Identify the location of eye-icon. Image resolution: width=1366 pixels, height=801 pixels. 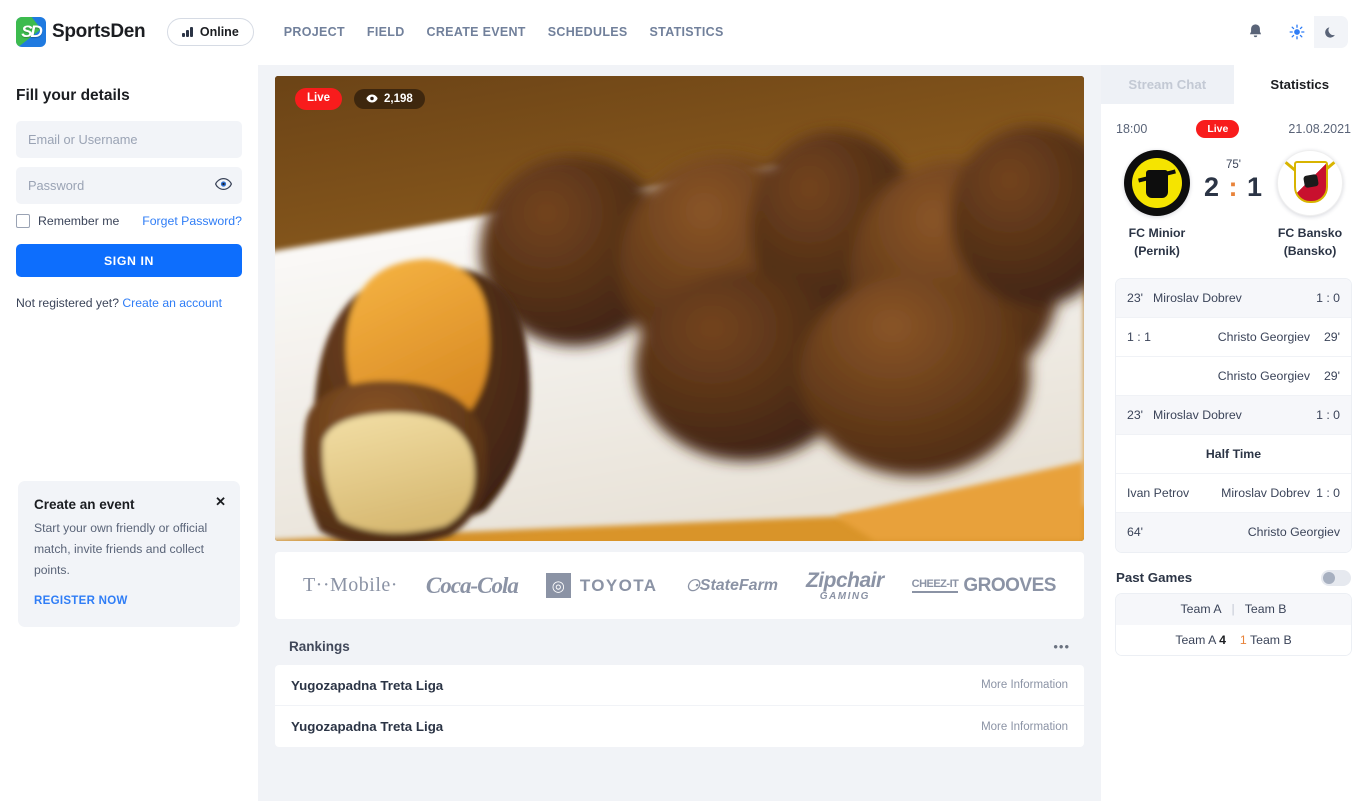
(223, 184).